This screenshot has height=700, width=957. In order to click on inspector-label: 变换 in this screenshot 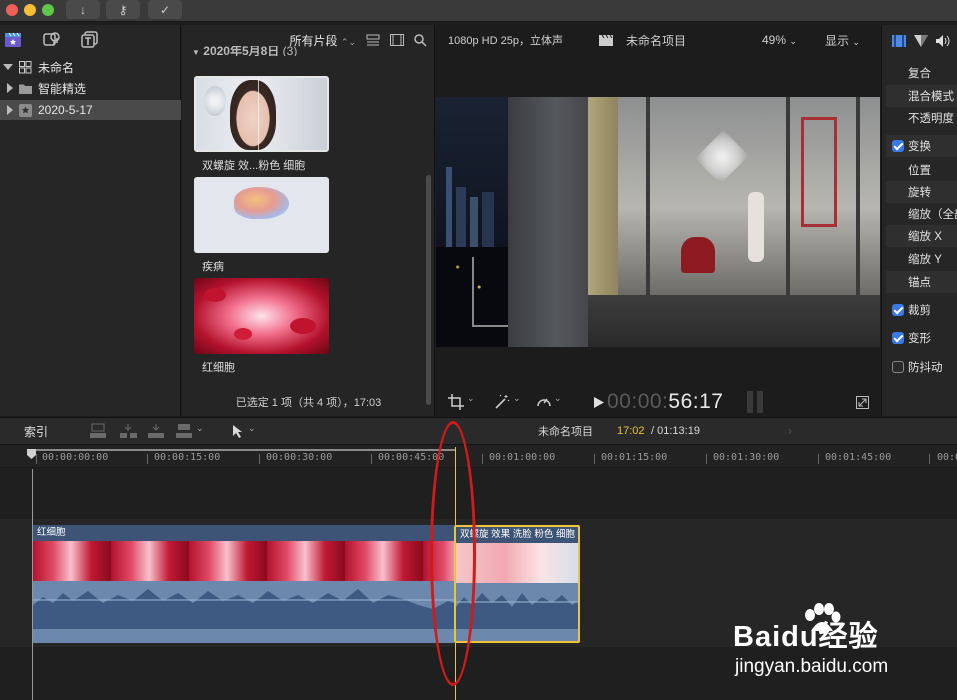, I will do `click(919, 147)`.